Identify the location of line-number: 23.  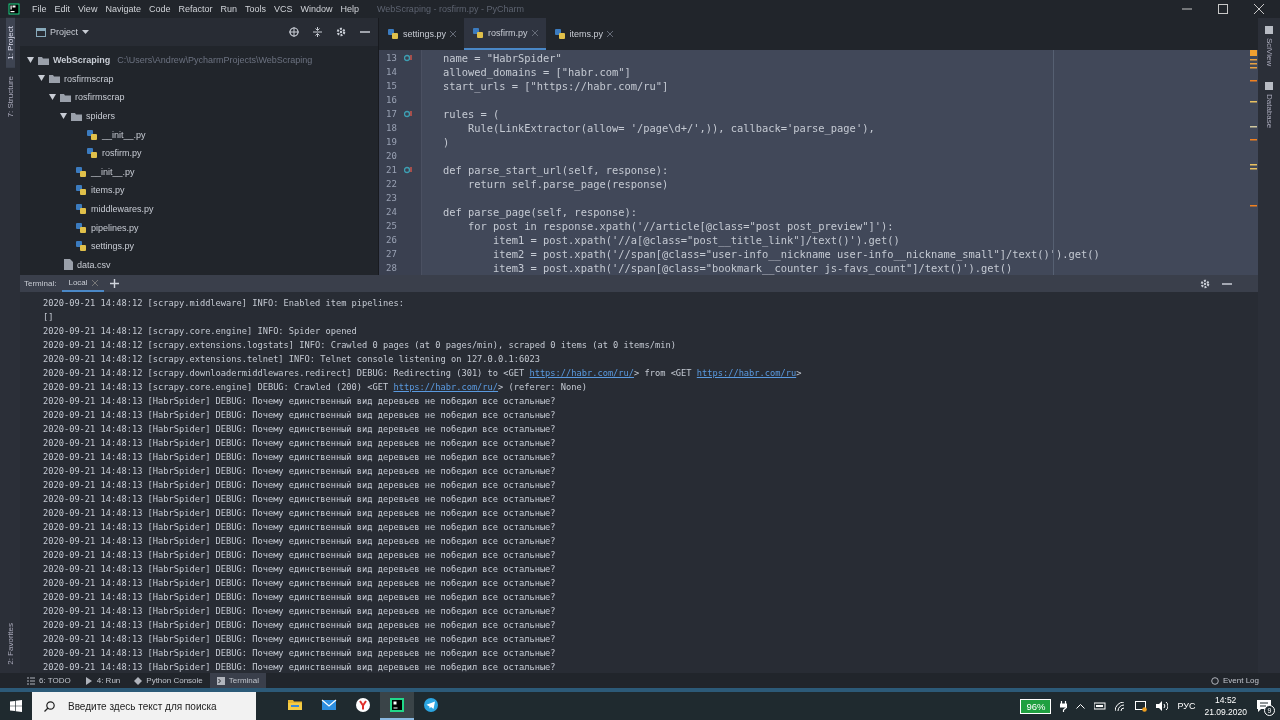
(392, 198).